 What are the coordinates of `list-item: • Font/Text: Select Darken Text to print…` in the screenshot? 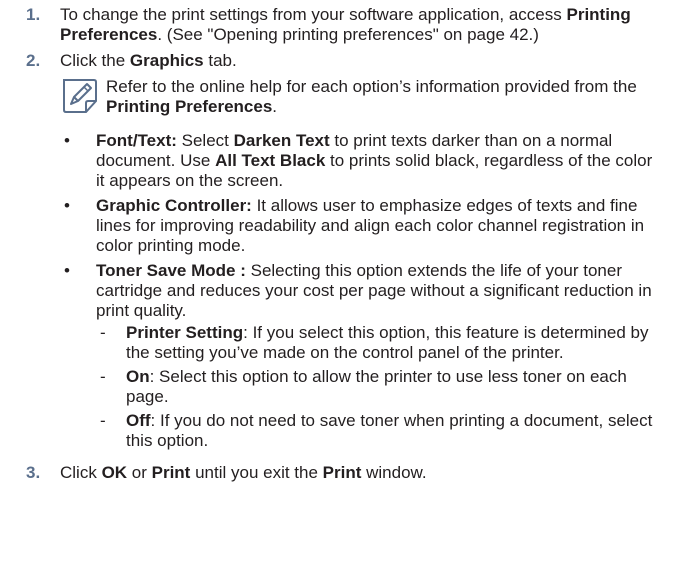 It's located at (369, 161).